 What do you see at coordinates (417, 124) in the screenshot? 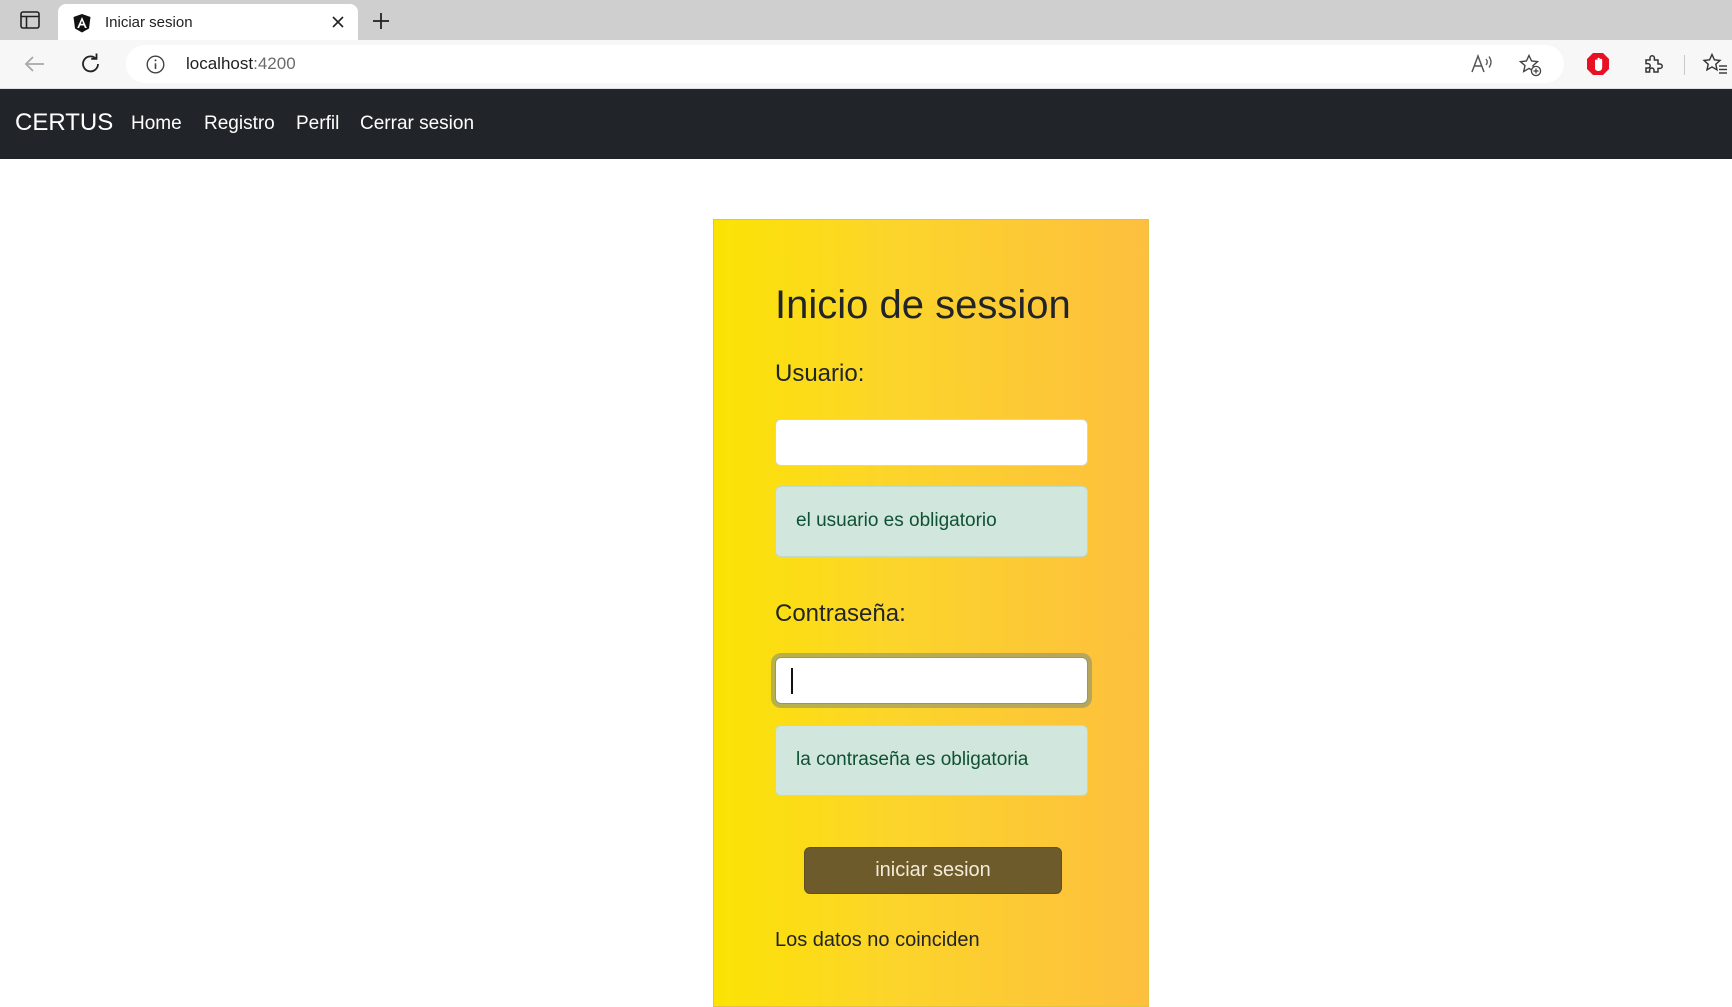
I see `nav-link-cerrar-sesion: Cerrar sesion` at bounding box center [417, 124].